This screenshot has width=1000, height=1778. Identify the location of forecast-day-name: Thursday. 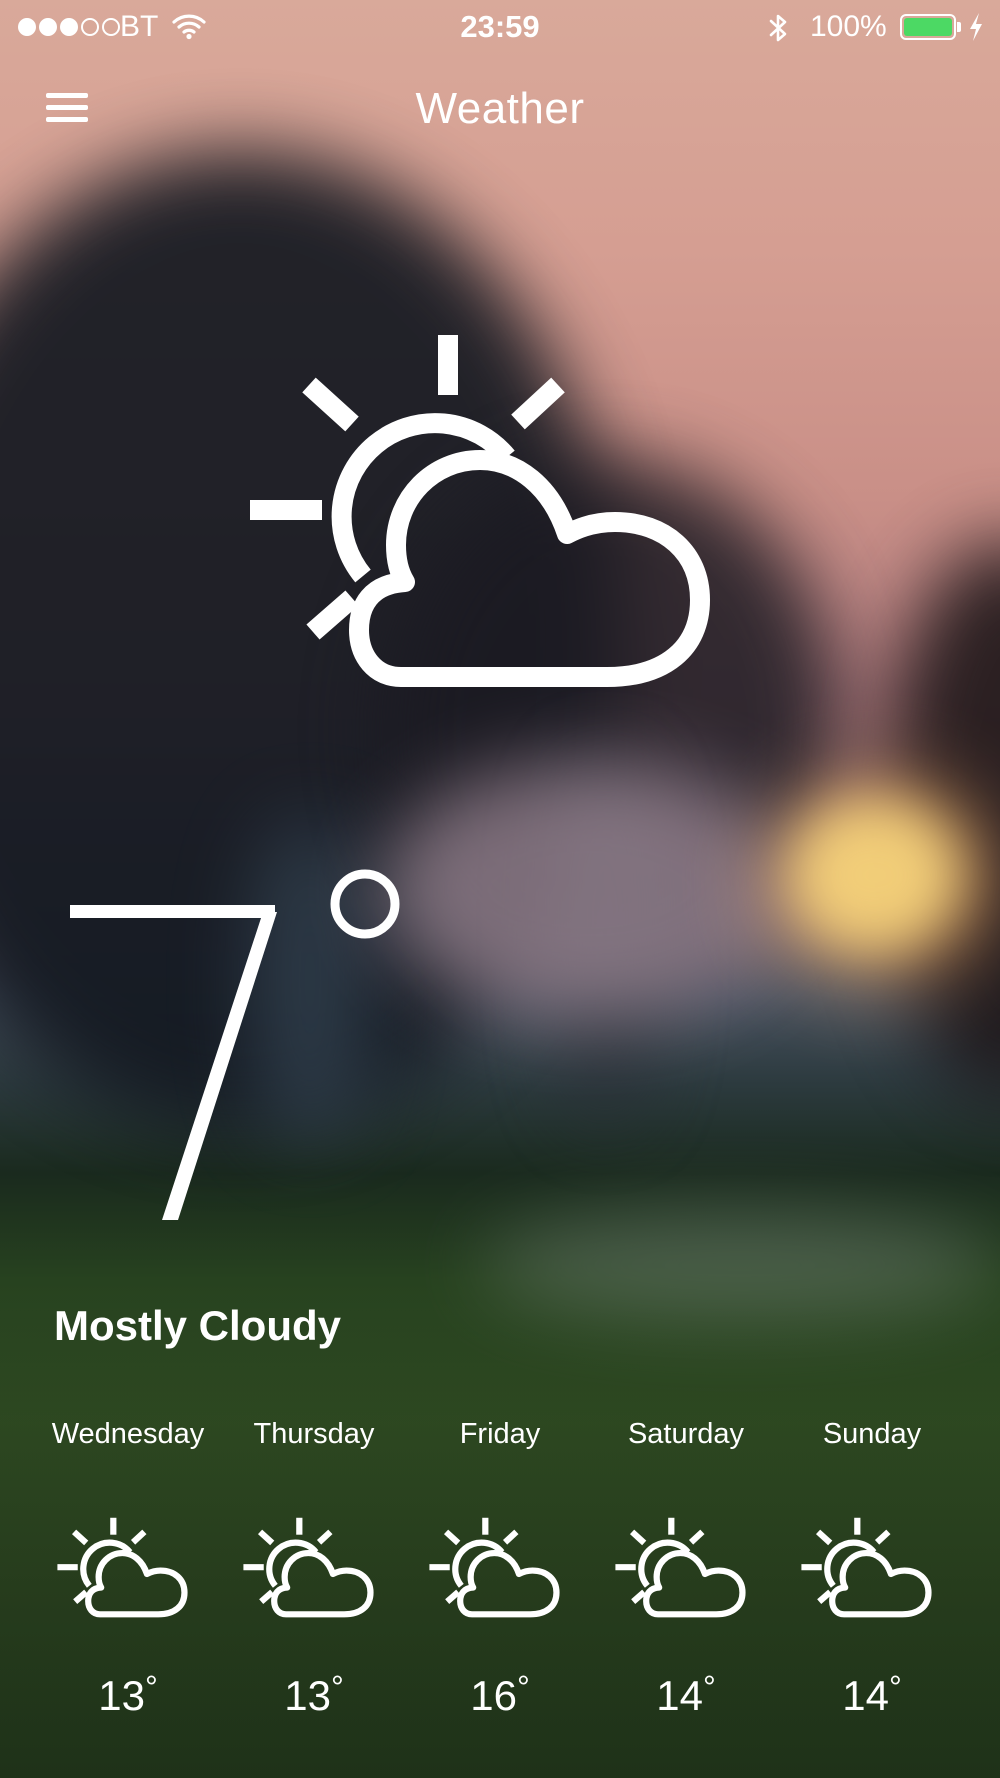
(314, 1434).